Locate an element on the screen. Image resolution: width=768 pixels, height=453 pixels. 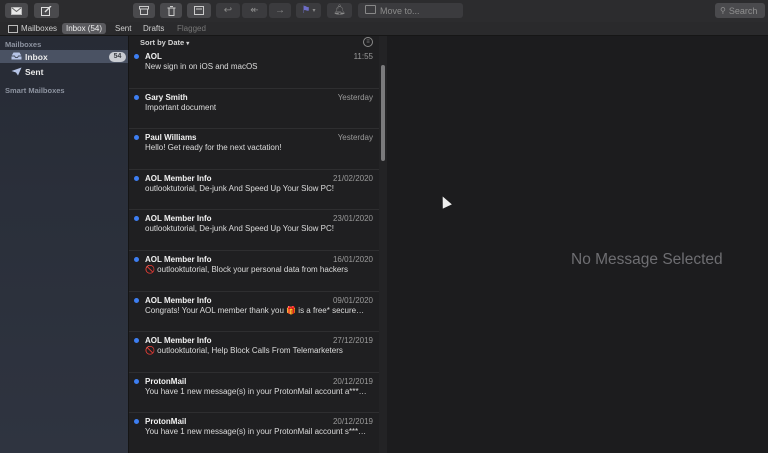
folder-icon is located at coordinates (370, 9).